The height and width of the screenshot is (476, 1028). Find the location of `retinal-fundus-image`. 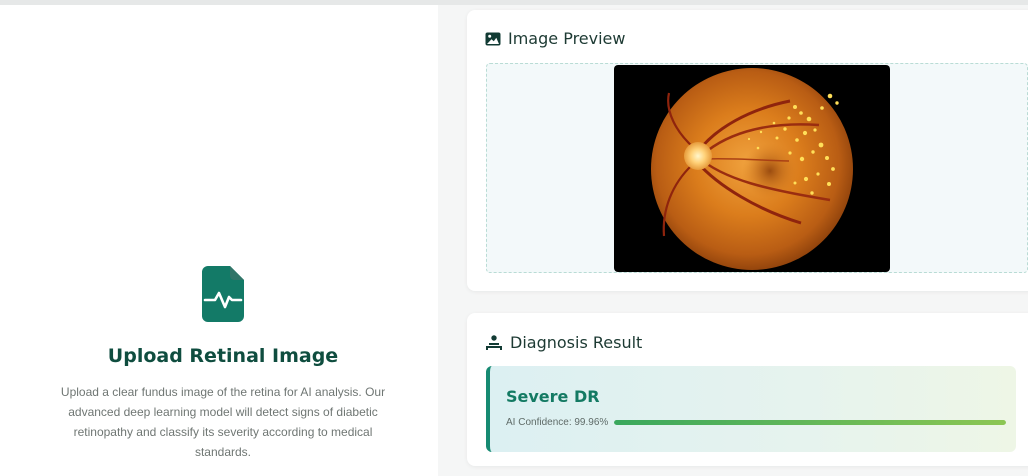

retinal-fundus-image is located at coordinates (752, 168).